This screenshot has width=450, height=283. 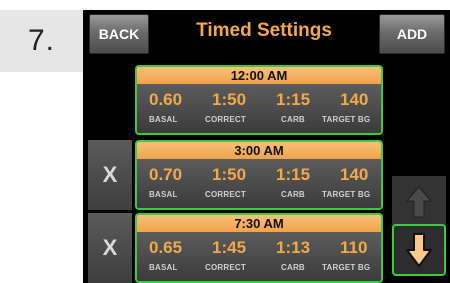 What do you see at coordinates (412, 34) in the screenshot?
I see `add-button: ADD` at bounding box center [412, 34].